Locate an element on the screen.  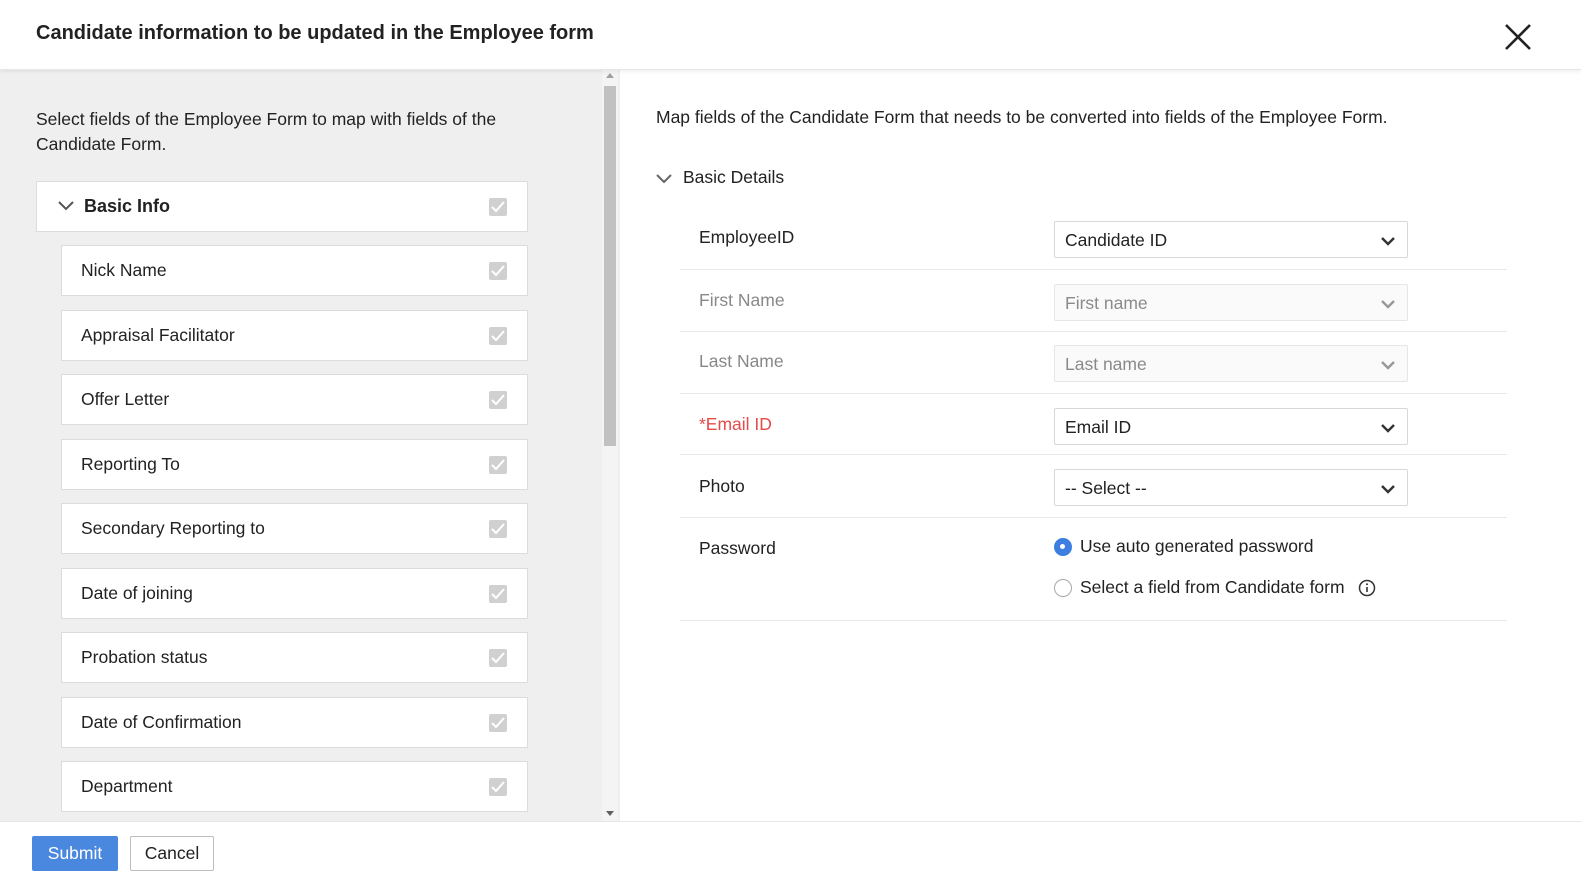
field-item-label: Secondary Reporting to is located at coordinates (173, 528).